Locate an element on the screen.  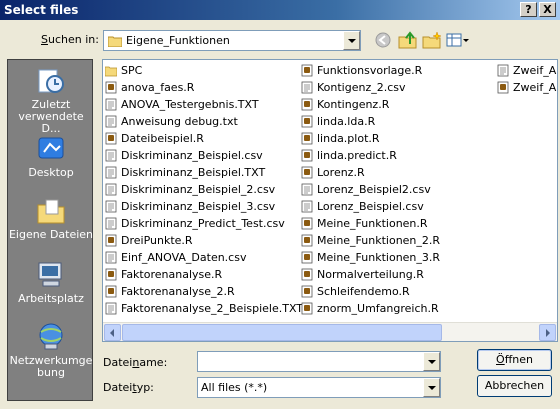
place-network: Netzwerkumge bung is located at coordinates (51, 350).